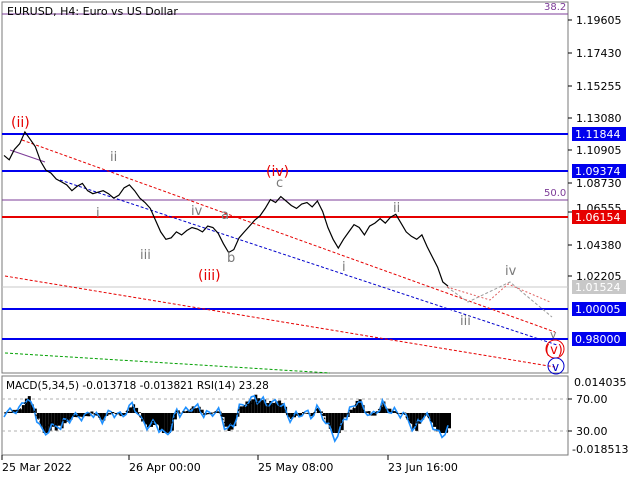  Describe the element at coordinates (599, 118) in the screenshot. I see `price-tick: 1.13080` at that location.